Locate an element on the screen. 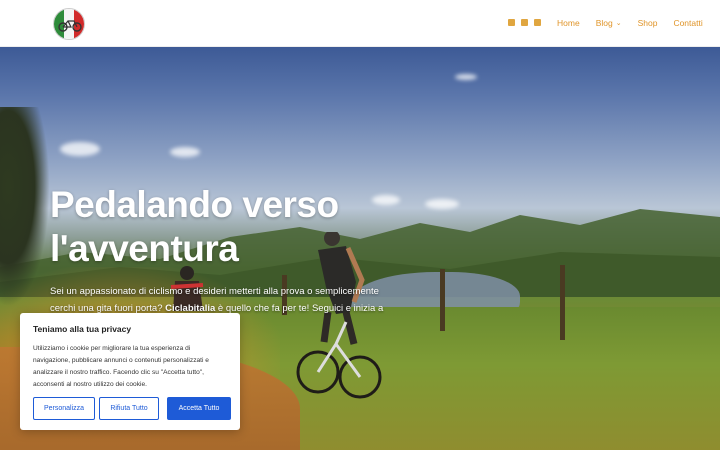 This screenshot has width=720, height=450. reject-all-button: Rifiuta Tutto is located at coordinates (129, 408).